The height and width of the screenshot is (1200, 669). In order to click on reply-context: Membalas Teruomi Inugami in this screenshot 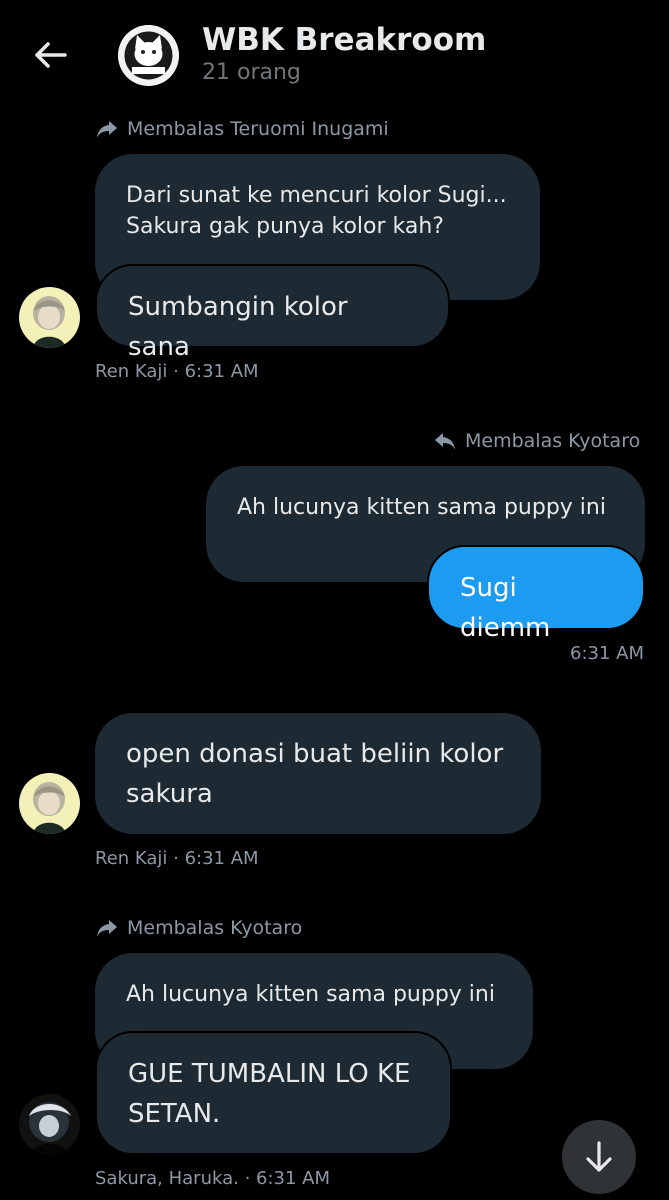, I will do `click(242, 129)`.